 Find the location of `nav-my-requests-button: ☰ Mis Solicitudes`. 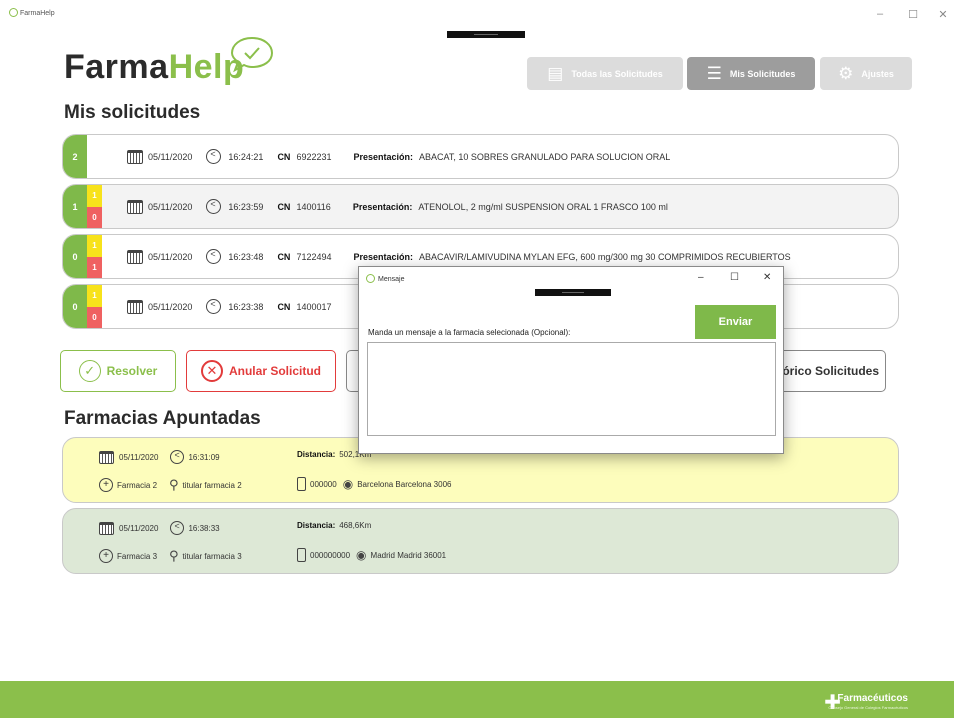

nav-my-requests-button: ☰ Mis Solicitudes is located at coordinates (751, 73).